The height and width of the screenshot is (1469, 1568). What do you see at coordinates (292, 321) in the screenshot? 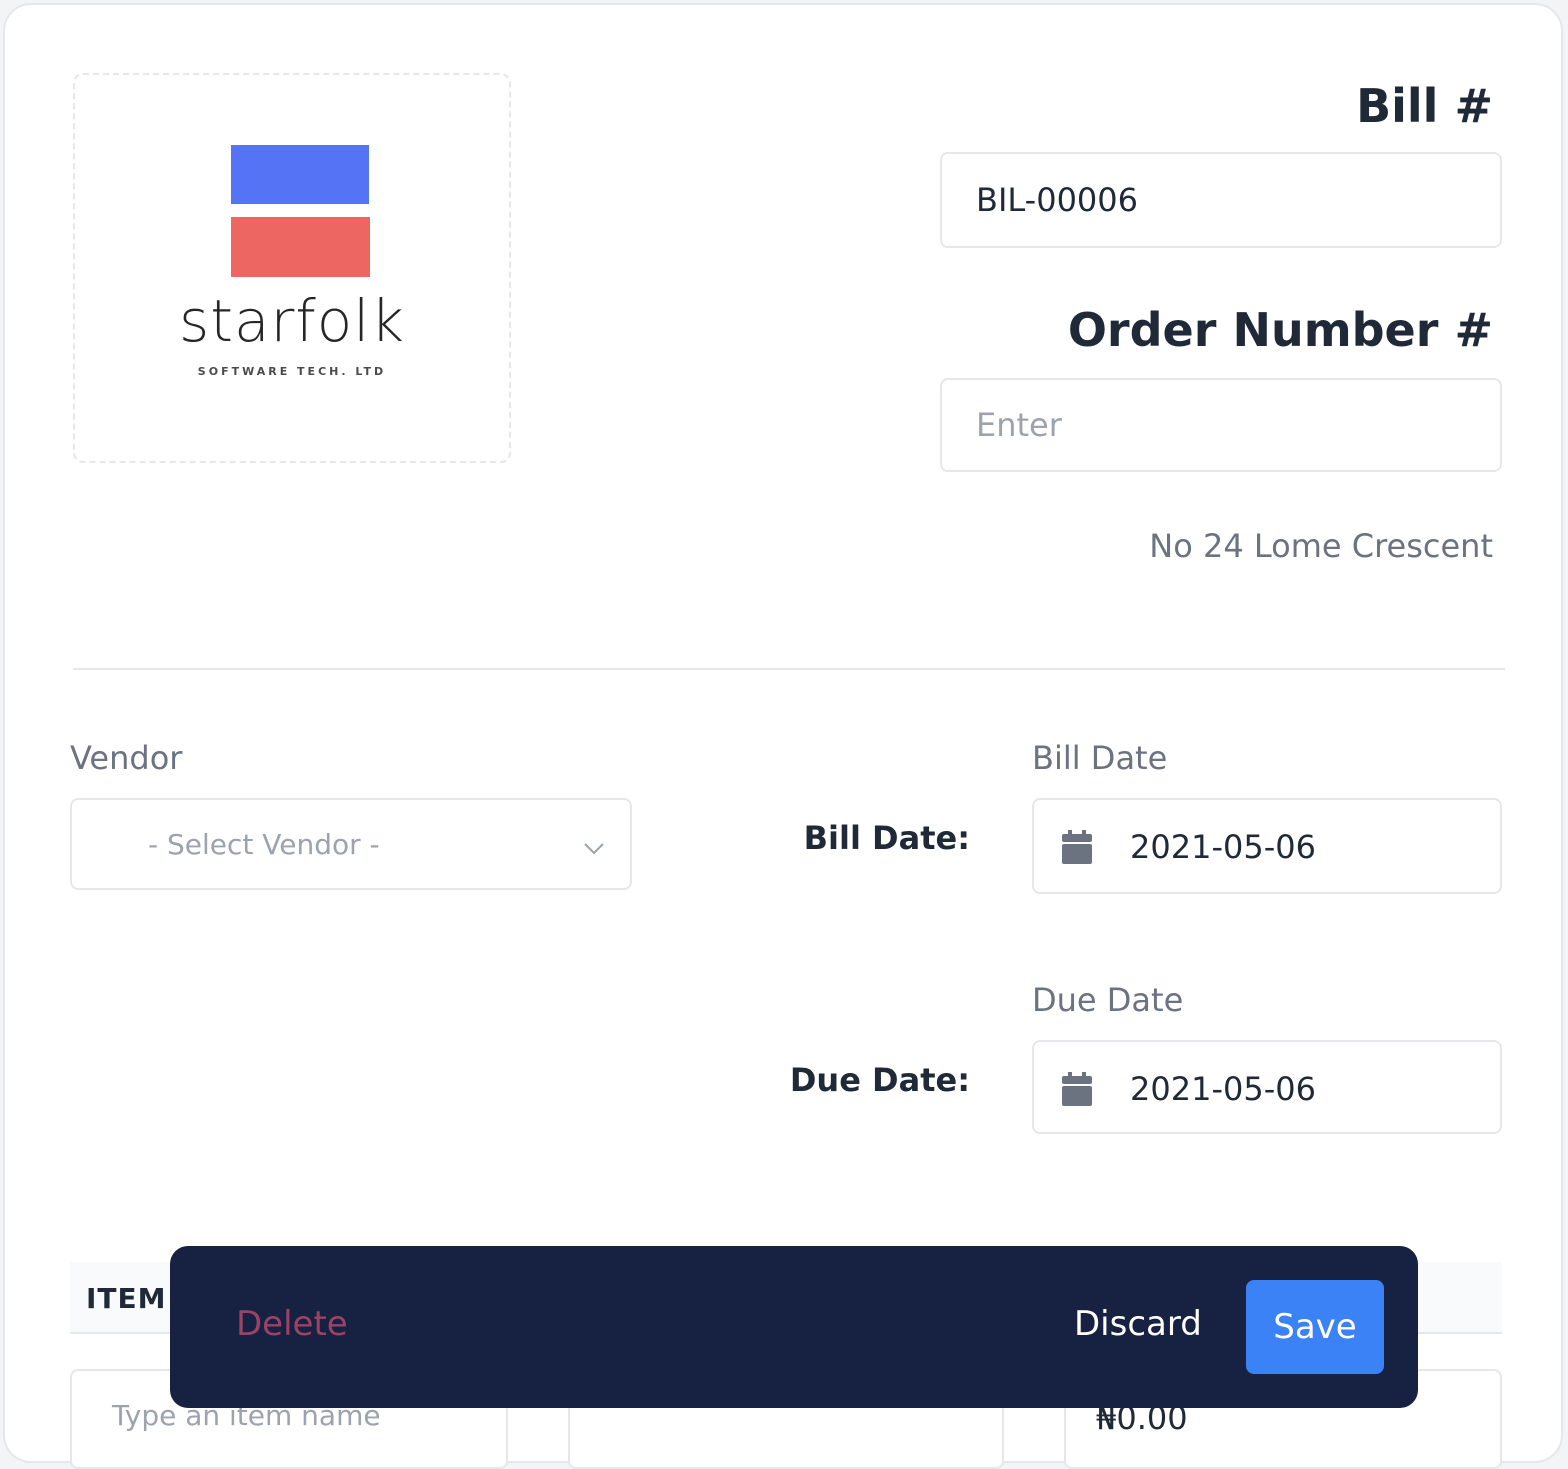
I see `logo-wordmark: starfolk` at bounding box center [292, 321].